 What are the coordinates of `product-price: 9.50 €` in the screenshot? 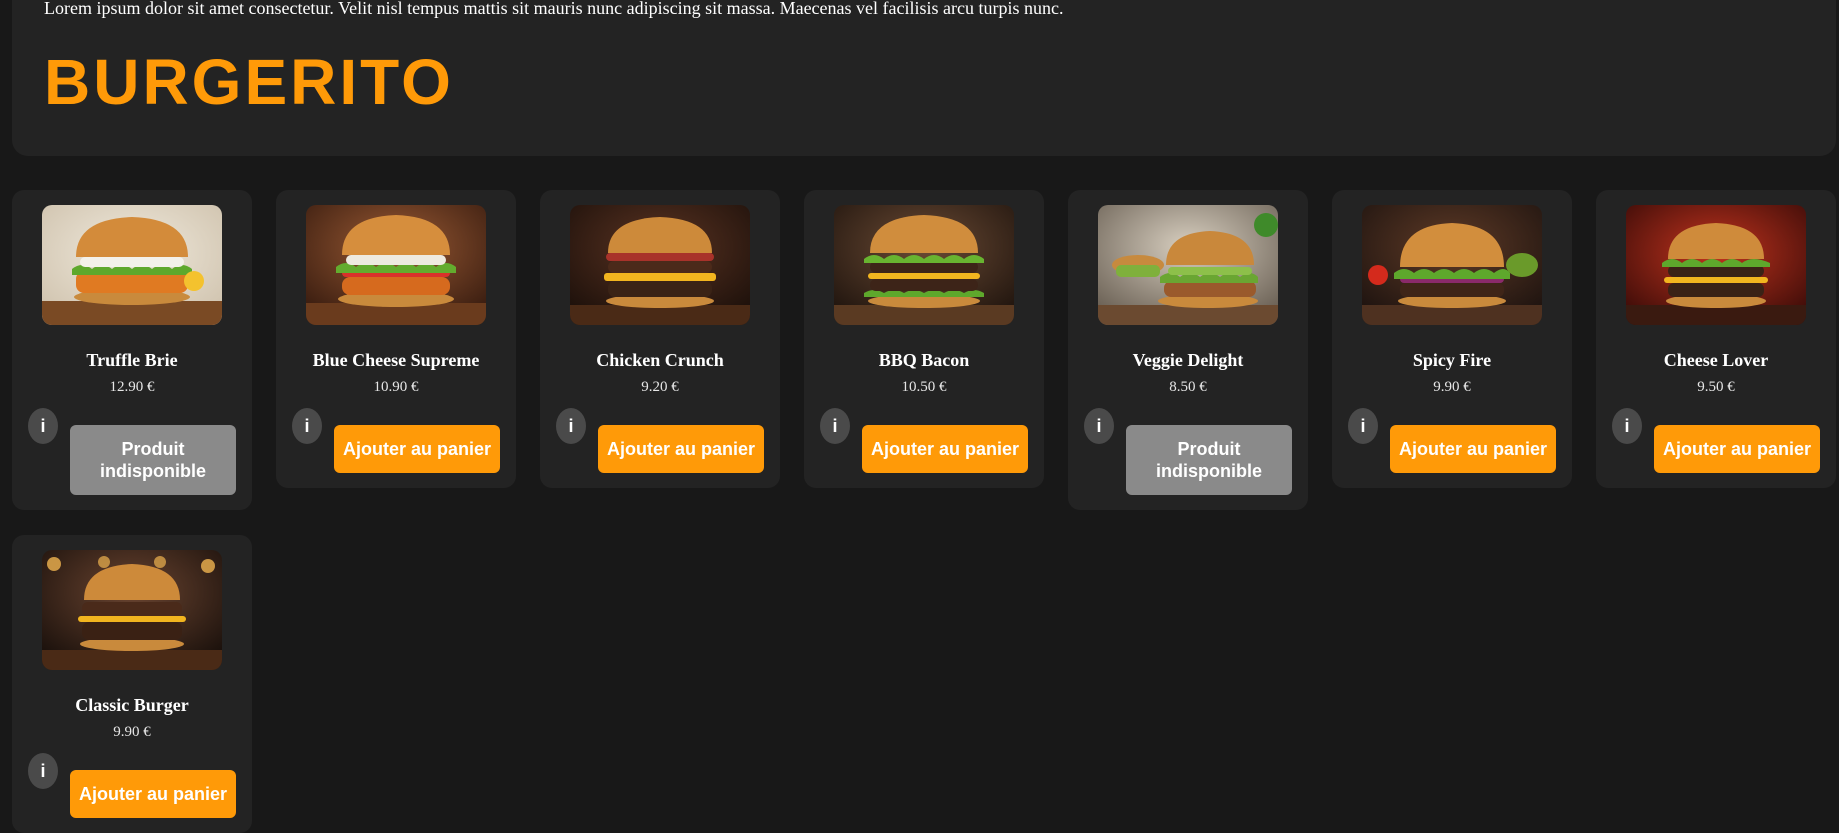 It's located at (1716, 387).